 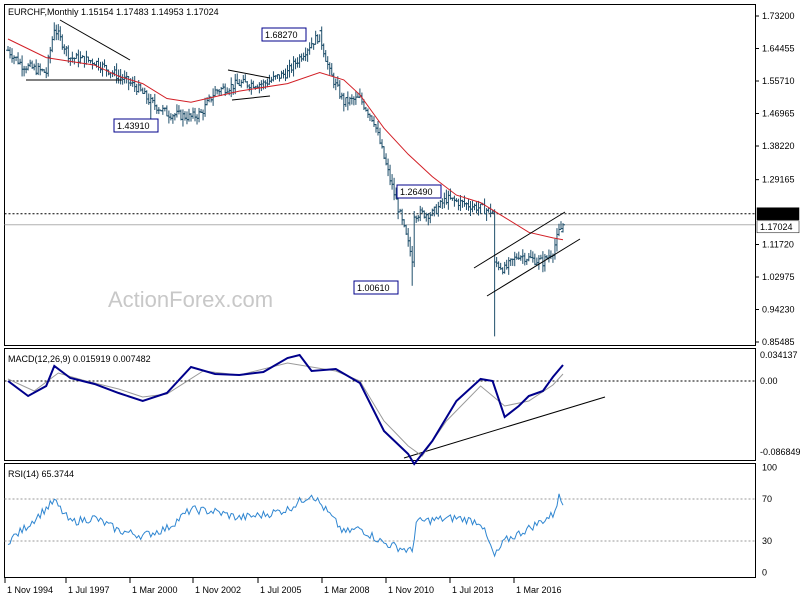 What do you see at coordinates (155, 590) in the screenshot?
I see `x-tick-label: 1 Mar 2000` at bounding box center [155, 590].